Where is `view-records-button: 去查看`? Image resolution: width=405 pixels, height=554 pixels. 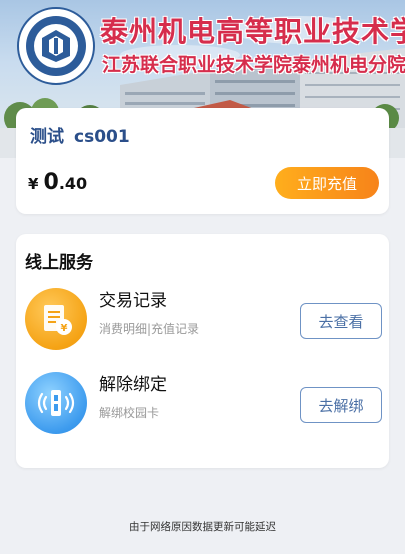 view-records-button: 去查看 is located at coordinates (341, 321).